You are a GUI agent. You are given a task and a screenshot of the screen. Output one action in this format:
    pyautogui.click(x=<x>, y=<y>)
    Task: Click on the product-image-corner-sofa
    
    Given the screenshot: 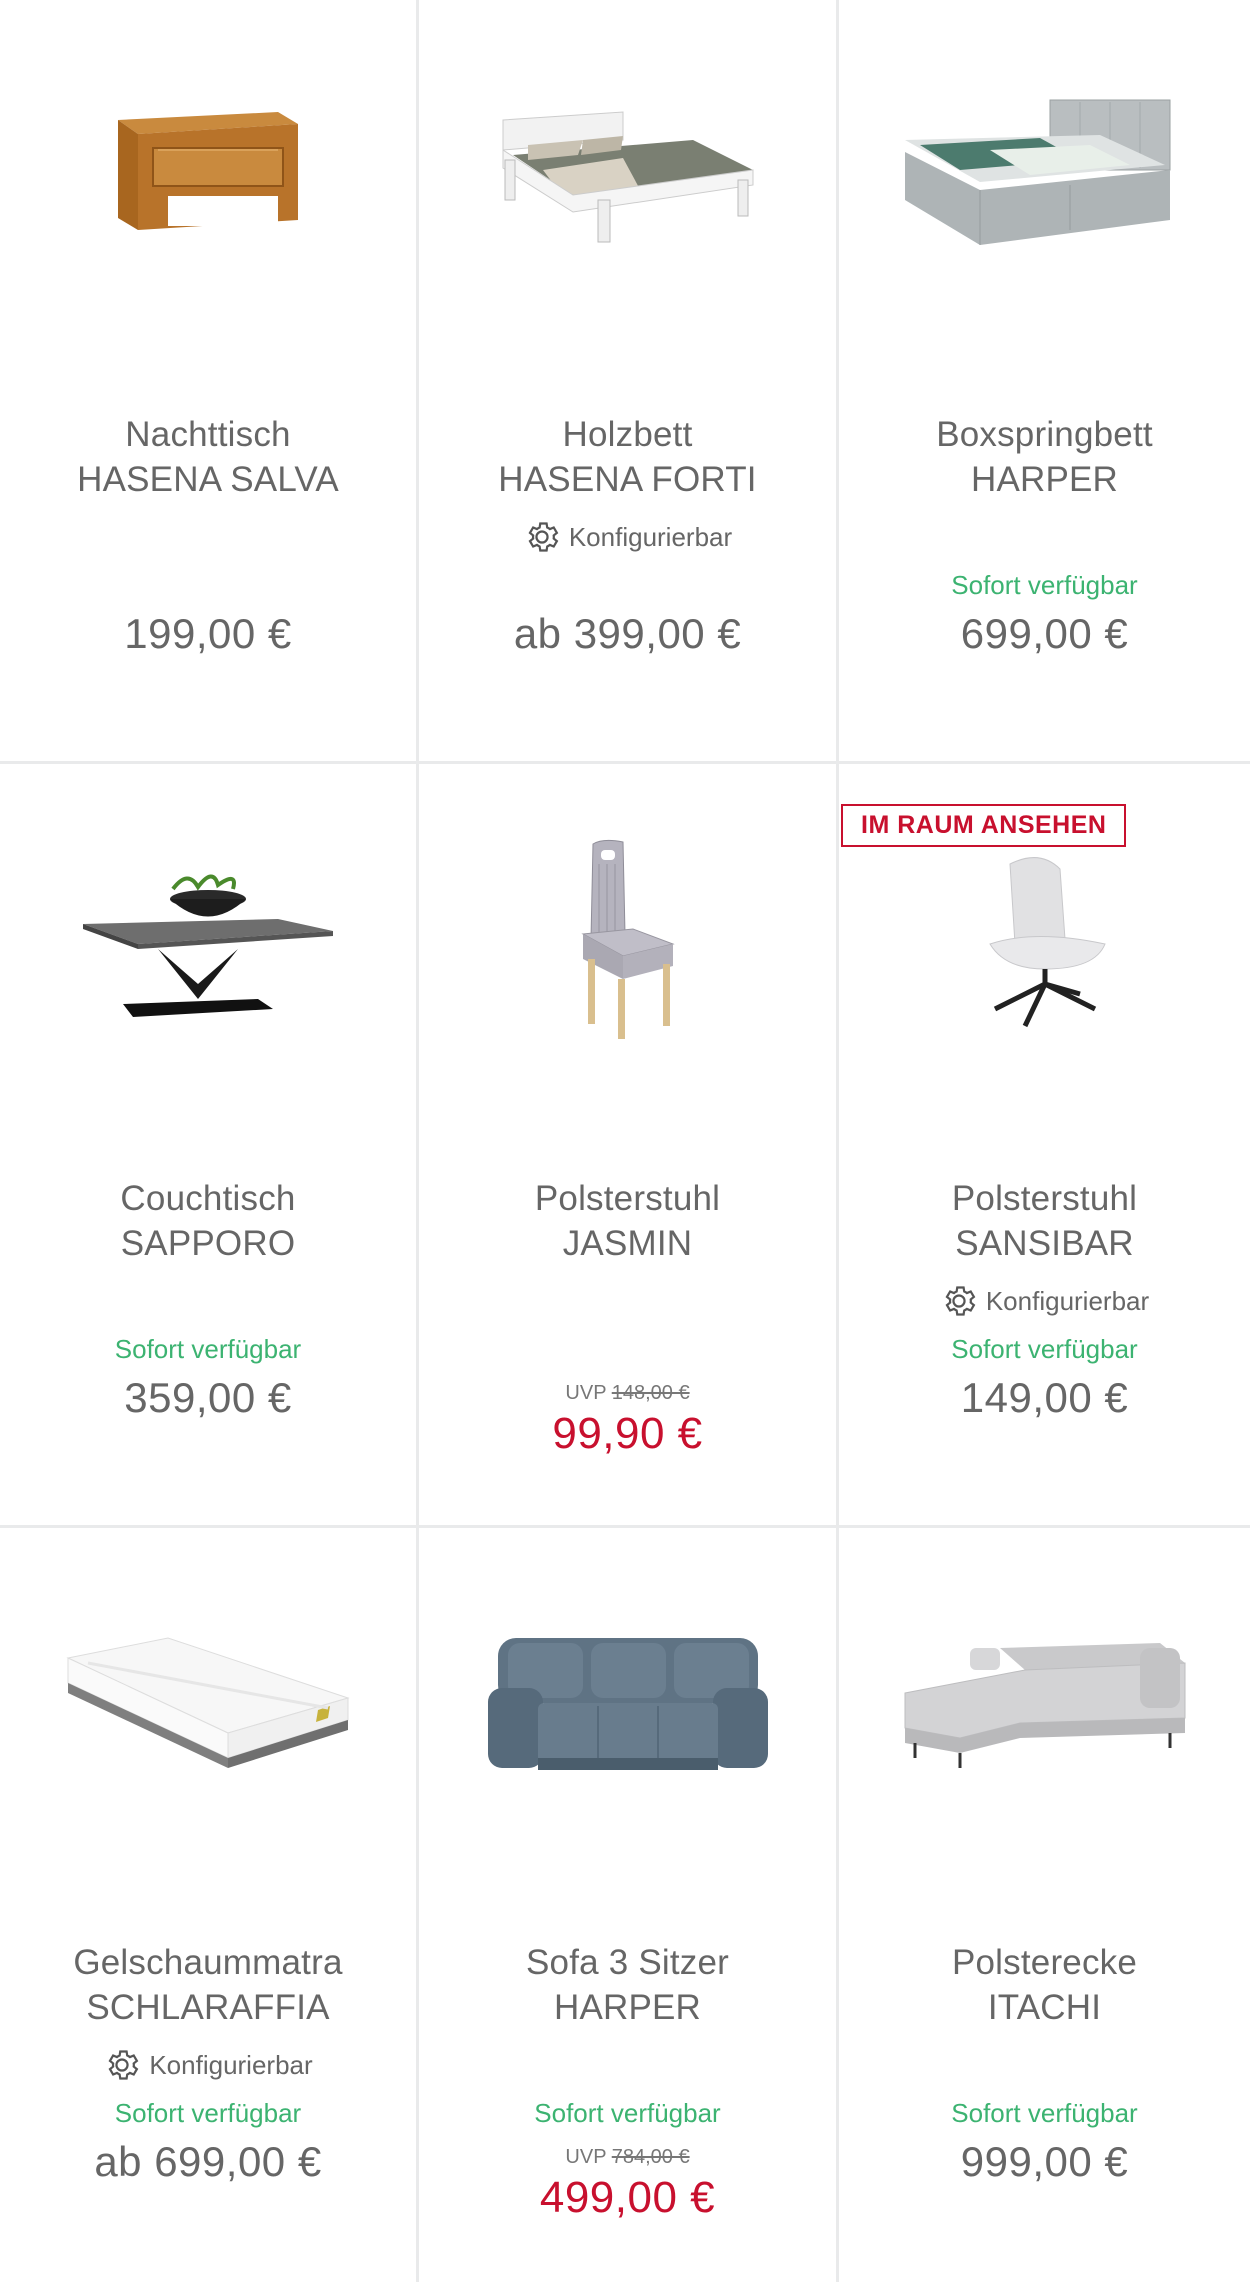 What is the action you would take?
    pyautogui.click(x=1044, y=1703)
    